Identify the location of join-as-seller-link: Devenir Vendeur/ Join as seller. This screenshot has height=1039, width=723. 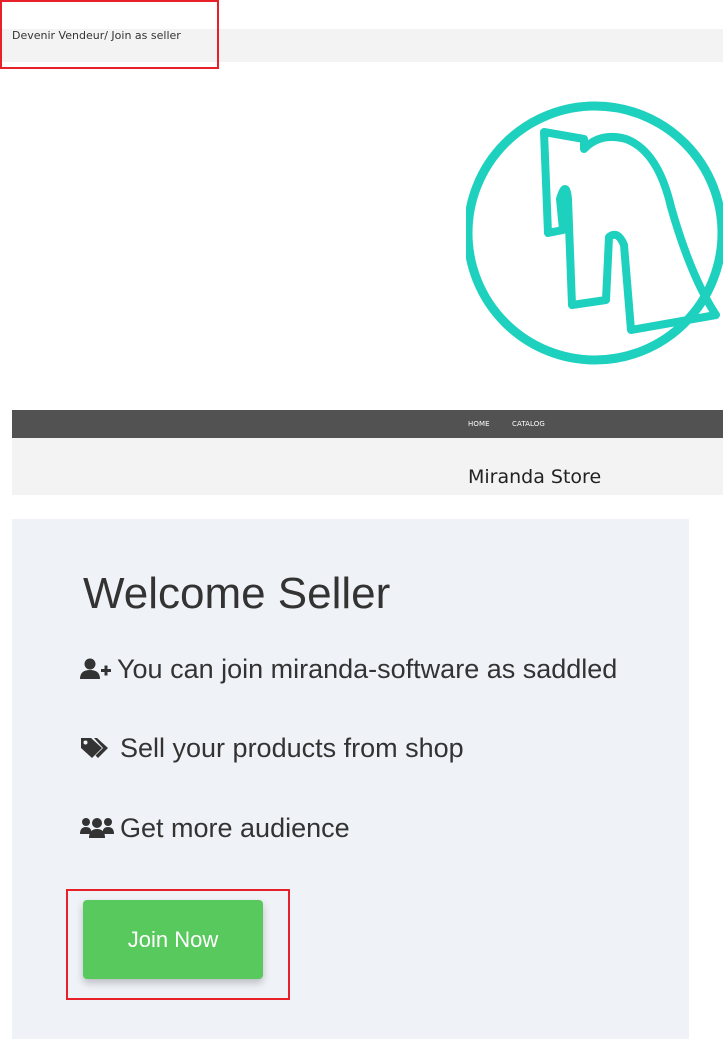
(96, 36).